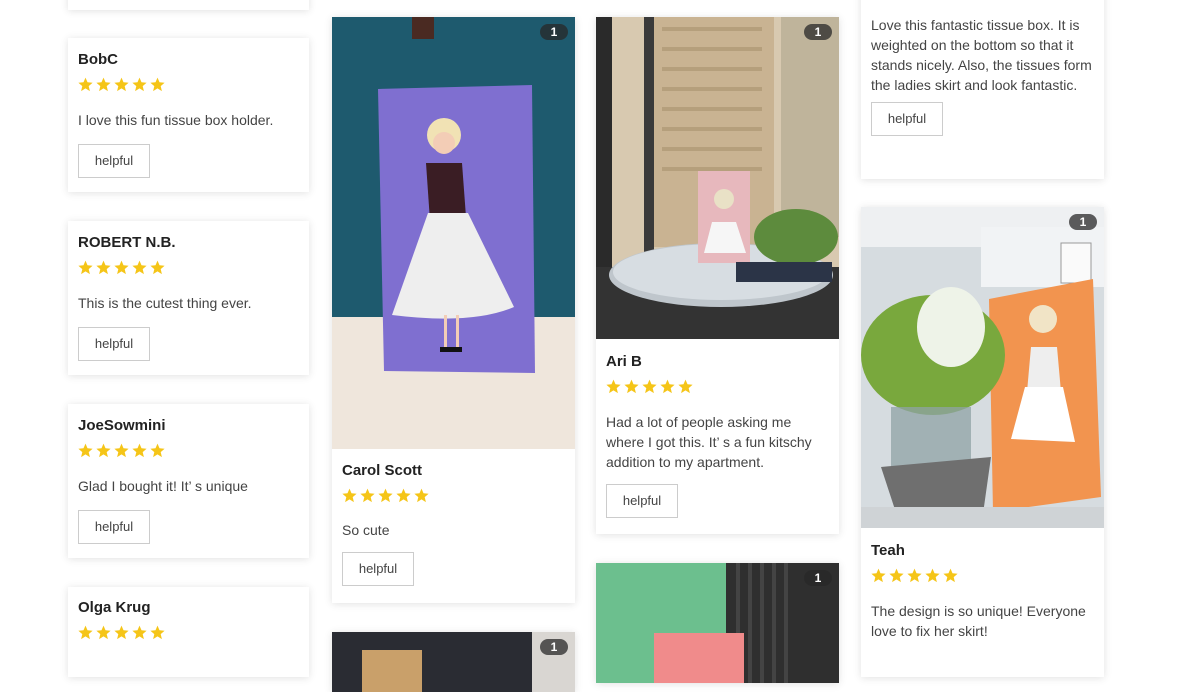  I want to click on review-text: Glad I bought it! It’ s unique, so click(163, 486).